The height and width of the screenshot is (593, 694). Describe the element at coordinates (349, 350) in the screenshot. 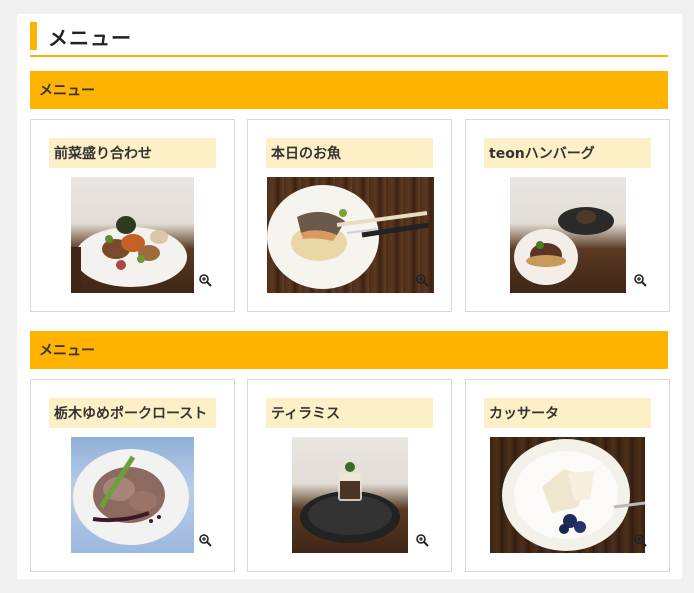

I see `section-heading-2: メニュー` at that location.